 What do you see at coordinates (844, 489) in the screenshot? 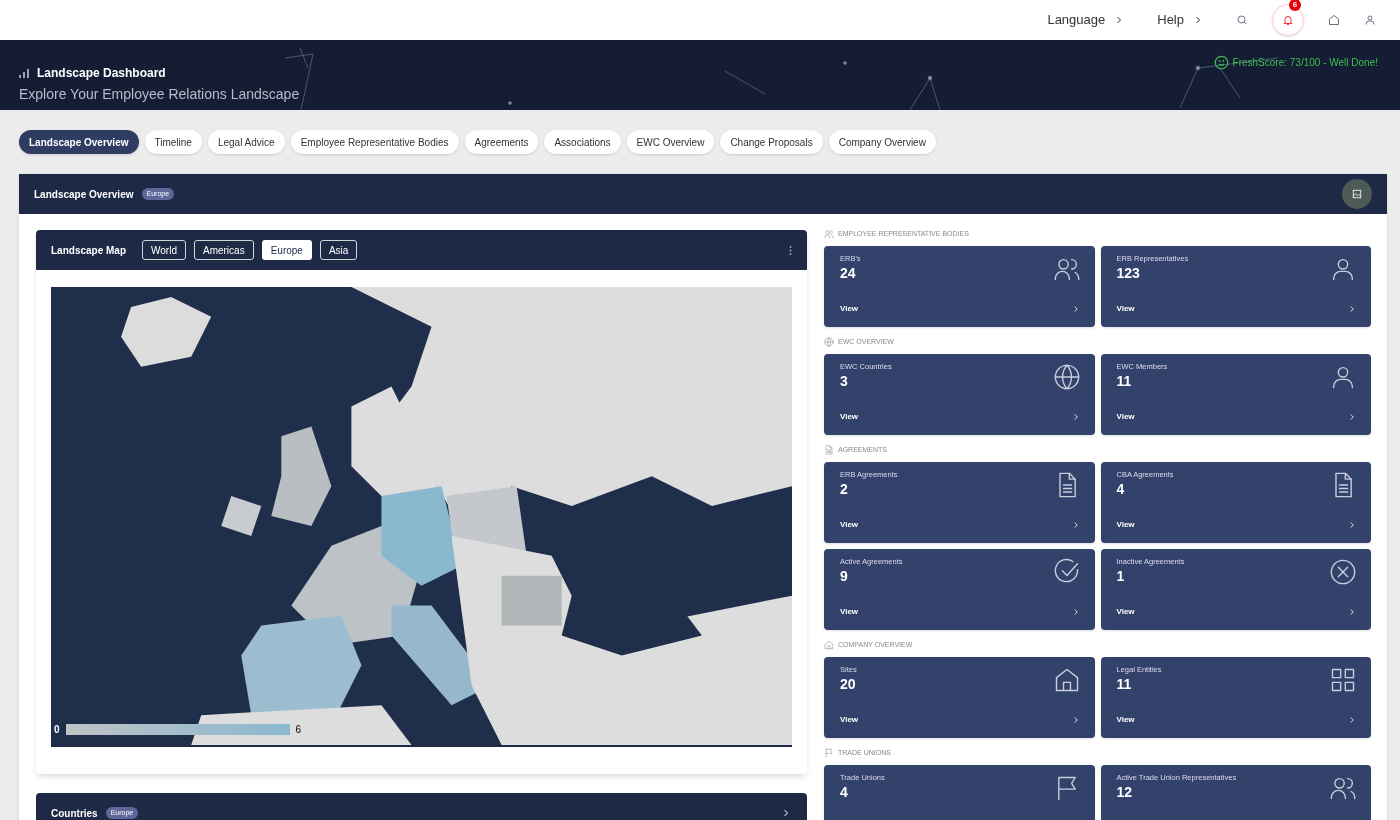
I see `stat-value: 2` at bounding box center [844, 489].